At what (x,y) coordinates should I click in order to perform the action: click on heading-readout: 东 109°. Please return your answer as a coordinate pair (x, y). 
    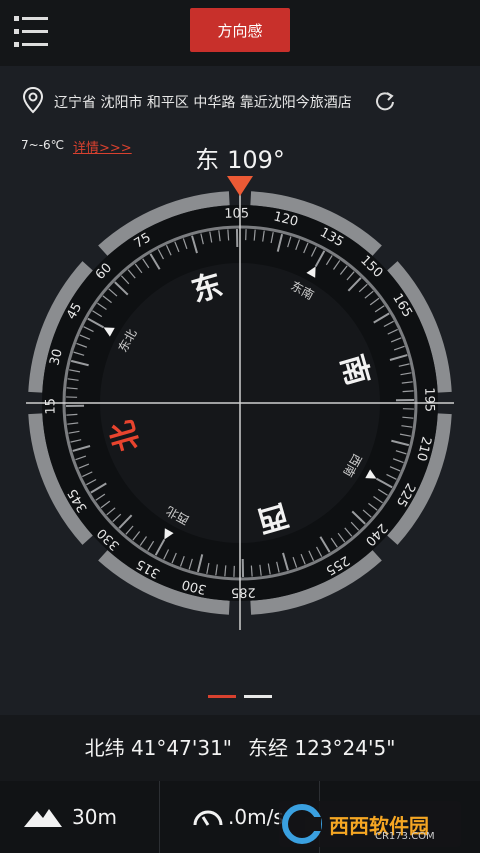
    Looking at the image, I should click on (240, 157).